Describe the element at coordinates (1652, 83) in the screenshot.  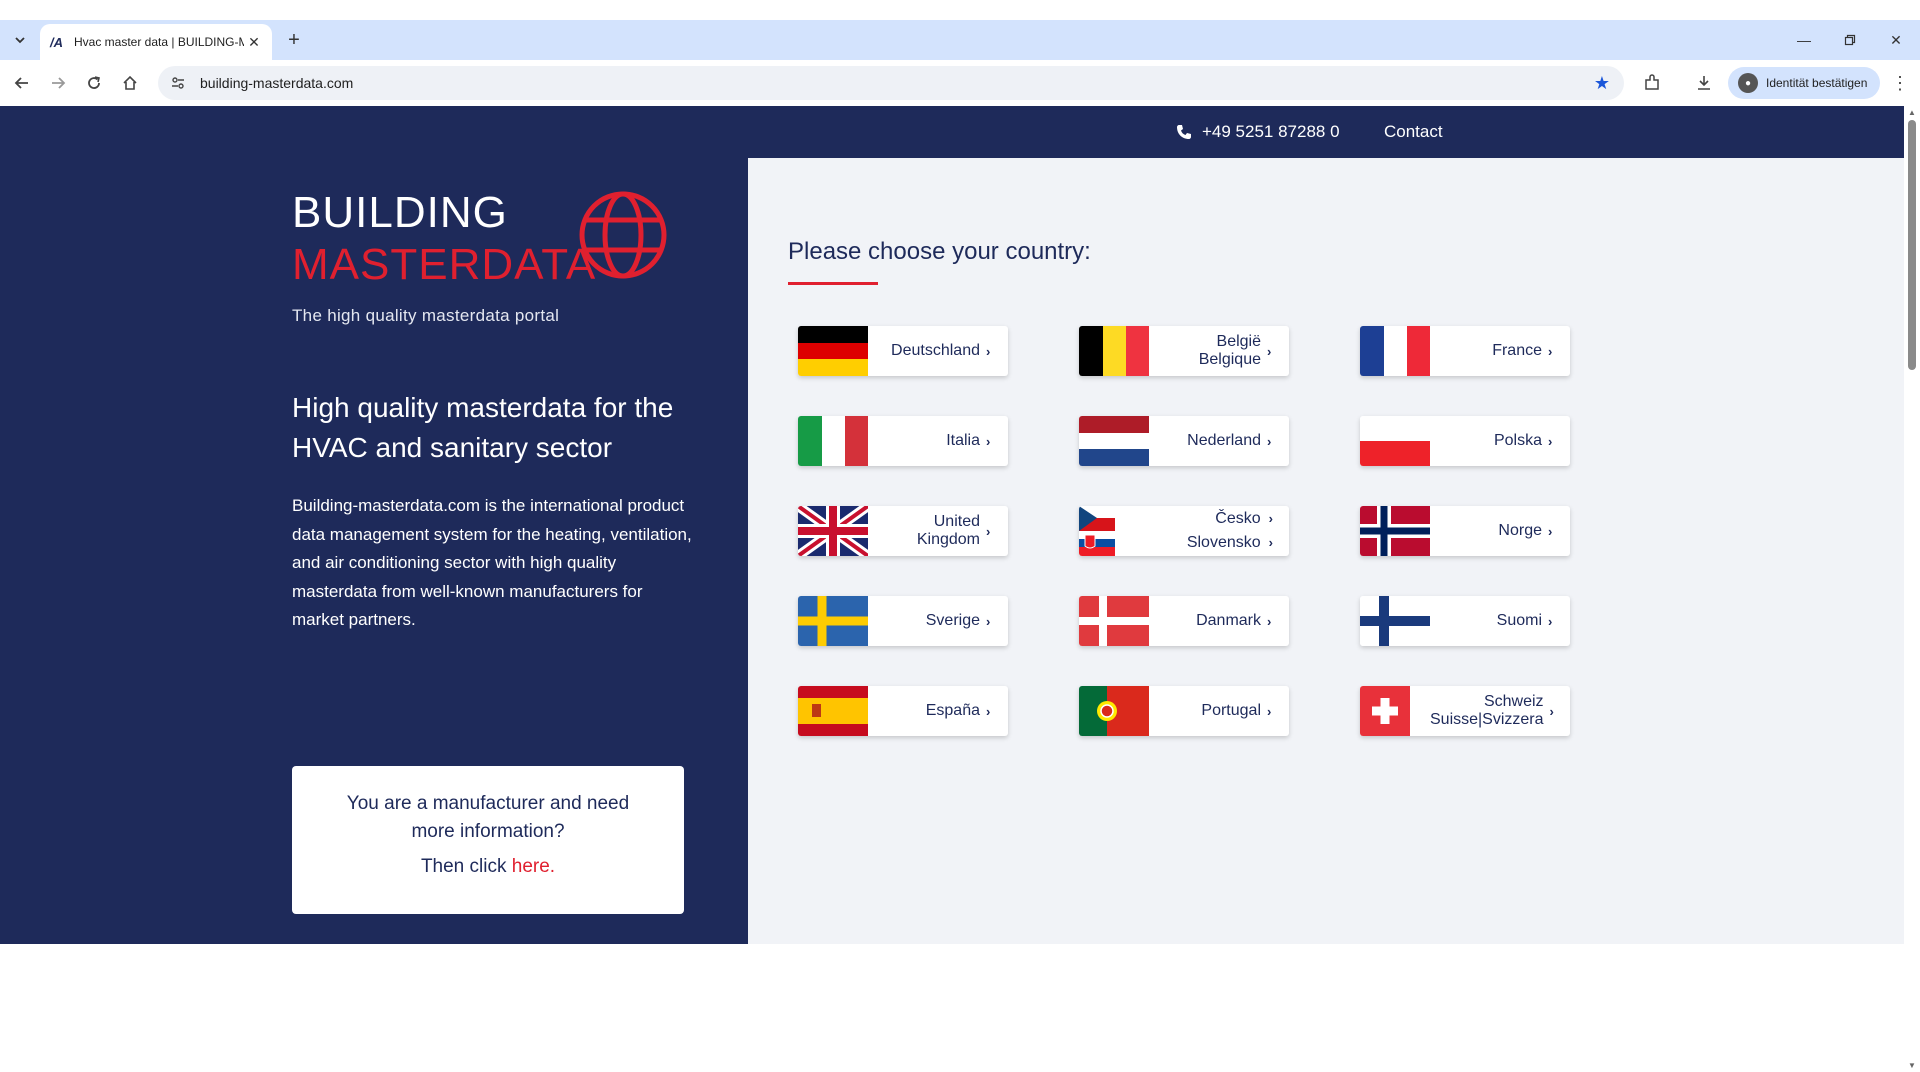
I see `extensions-icon` at that location.